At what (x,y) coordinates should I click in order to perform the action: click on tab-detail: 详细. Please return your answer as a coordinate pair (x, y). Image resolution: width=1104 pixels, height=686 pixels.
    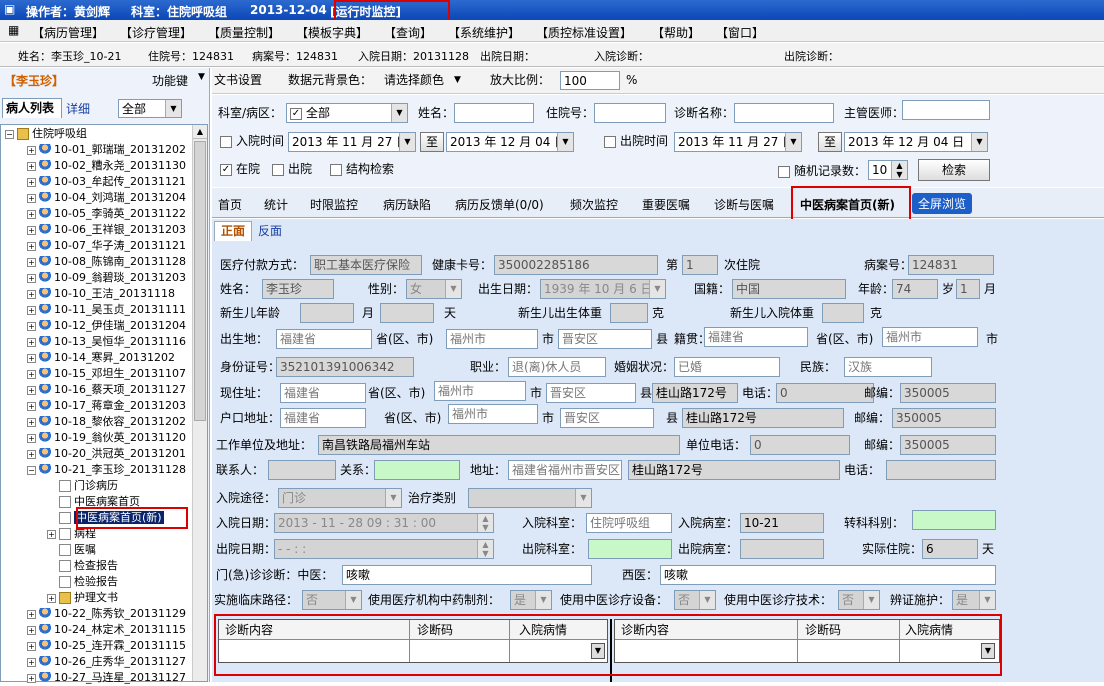
    Looking at the image, I should click on (78, 108).